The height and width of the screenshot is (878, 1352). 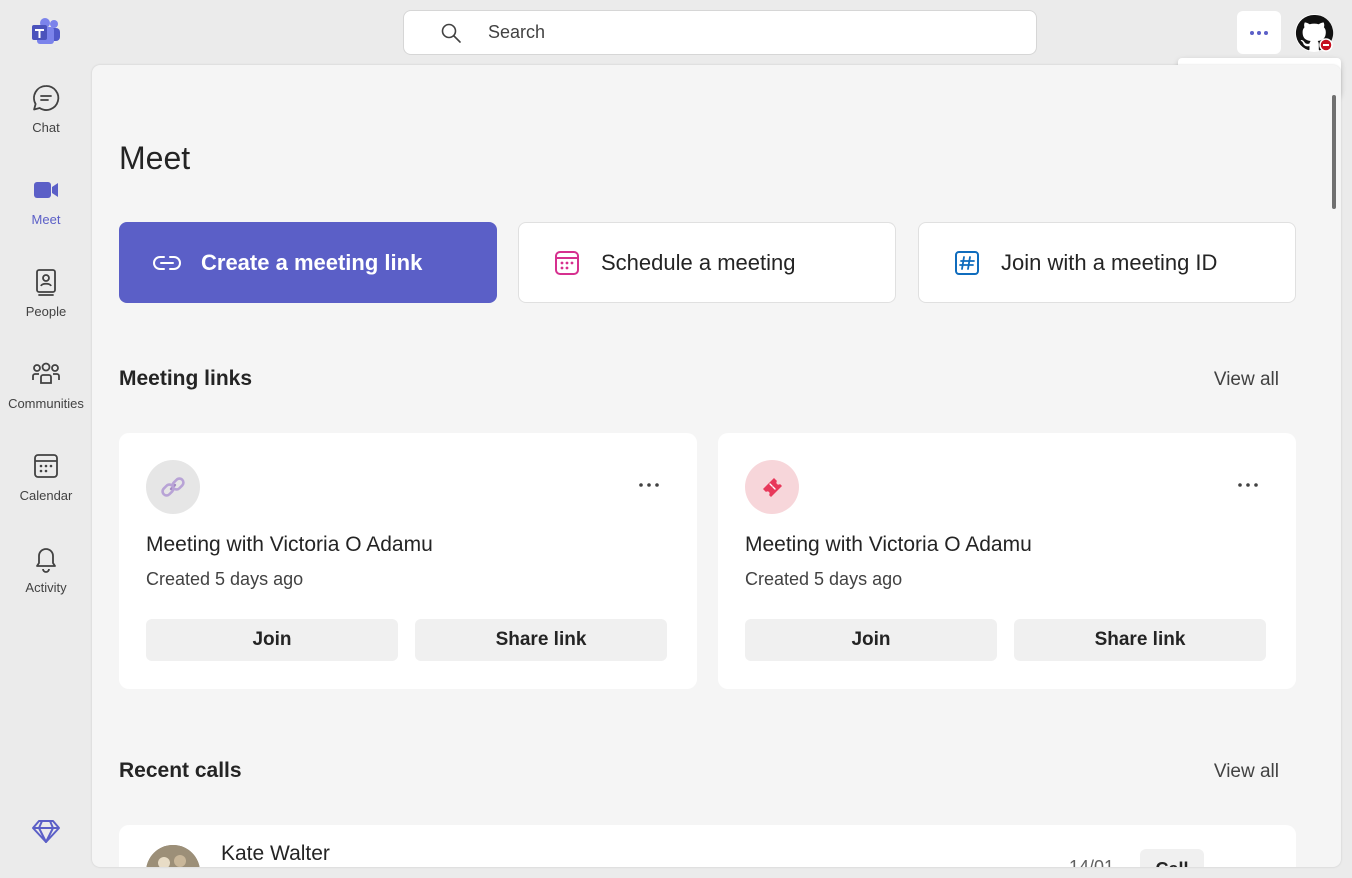 What do you see at coordinates (46, 558) in the screenshot?
I see `bell-icon` at bounding box center [46, 558].